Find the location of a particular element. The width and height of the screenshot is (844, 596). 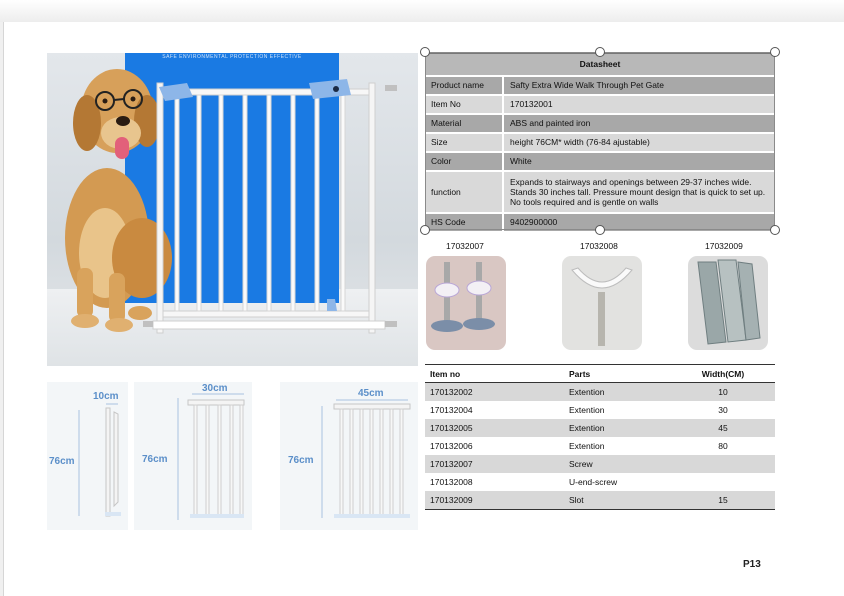

width-label: 45cm is located at coordinates (371, 393).